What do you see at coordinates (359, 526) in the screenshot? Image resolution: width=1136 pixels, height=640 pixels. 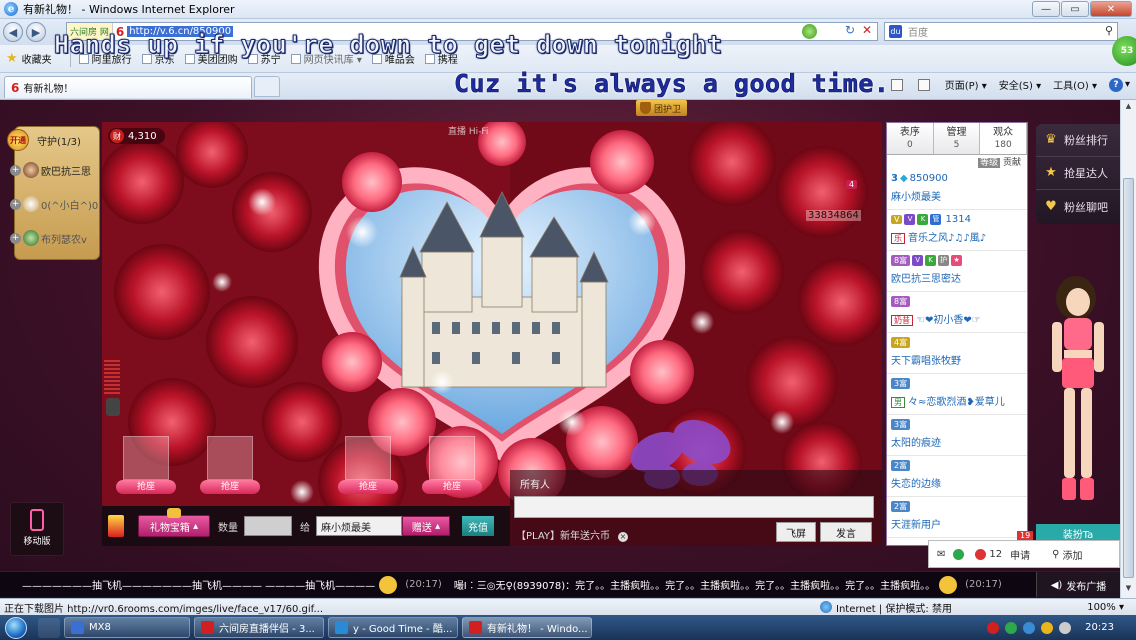 I see `recipient-select: 麻小烦最美` at bounding box center [359, 526].